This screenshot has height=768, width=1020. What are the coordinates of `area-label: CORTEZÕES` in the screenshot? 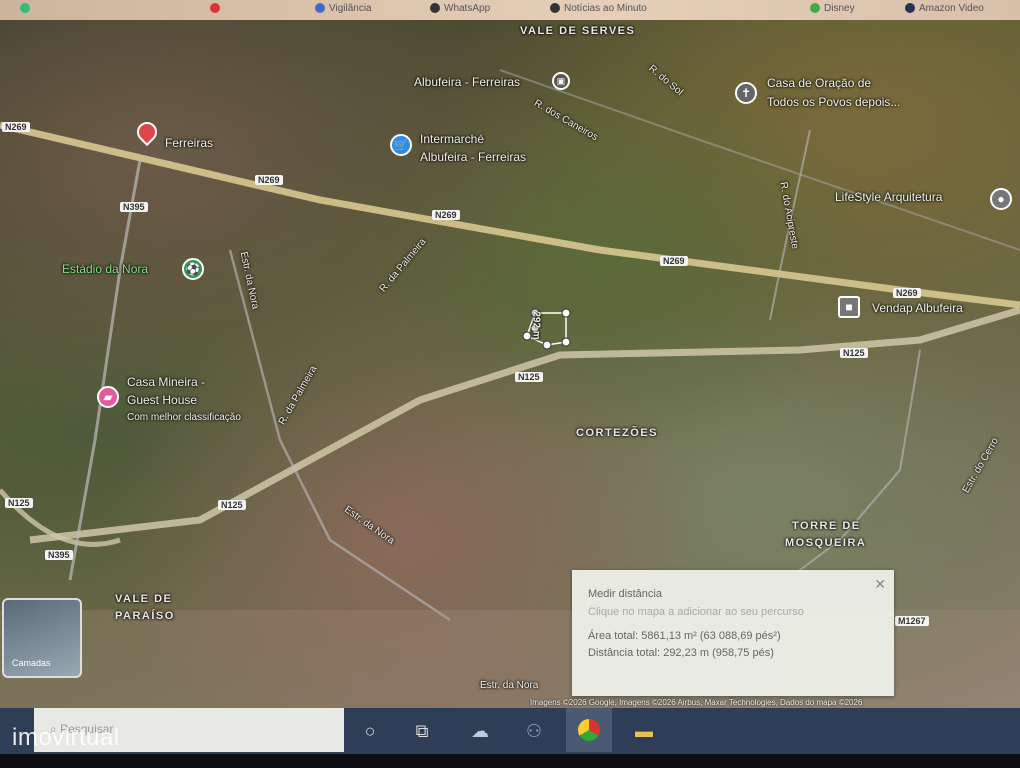 It's located at (617, 433).